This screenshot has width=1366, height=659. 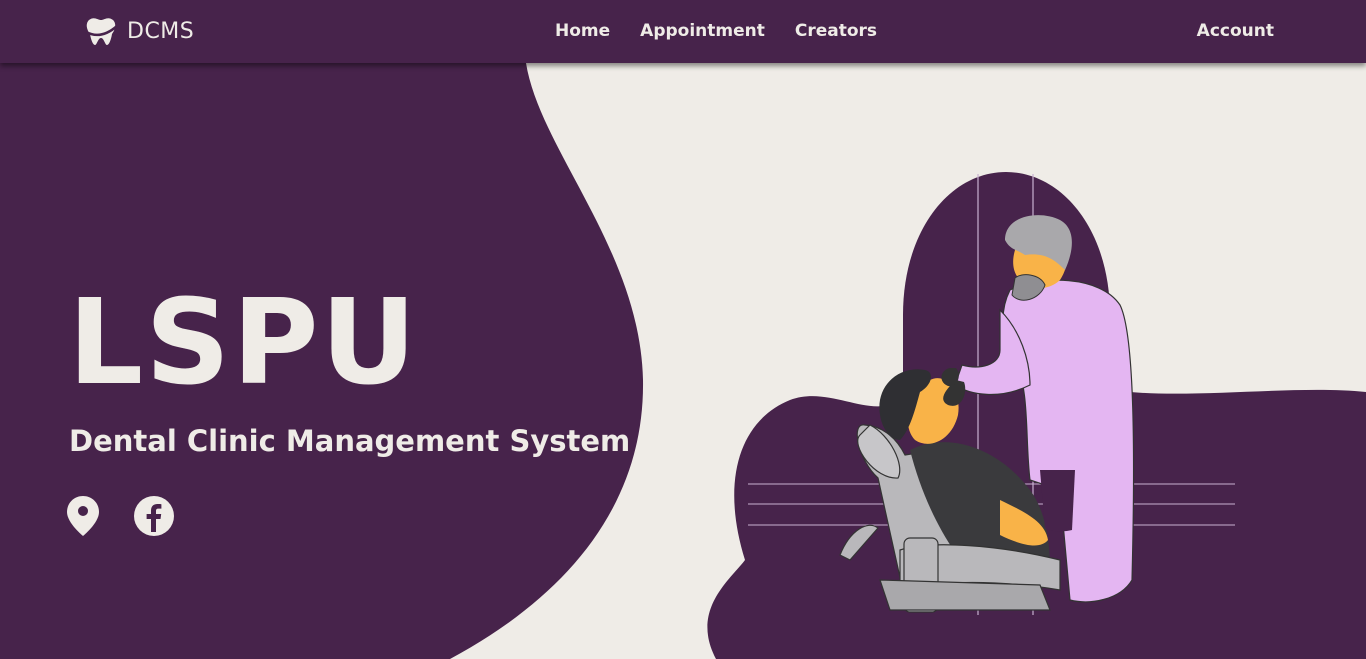 I want to click on social-links, so click(x=120, y=518).